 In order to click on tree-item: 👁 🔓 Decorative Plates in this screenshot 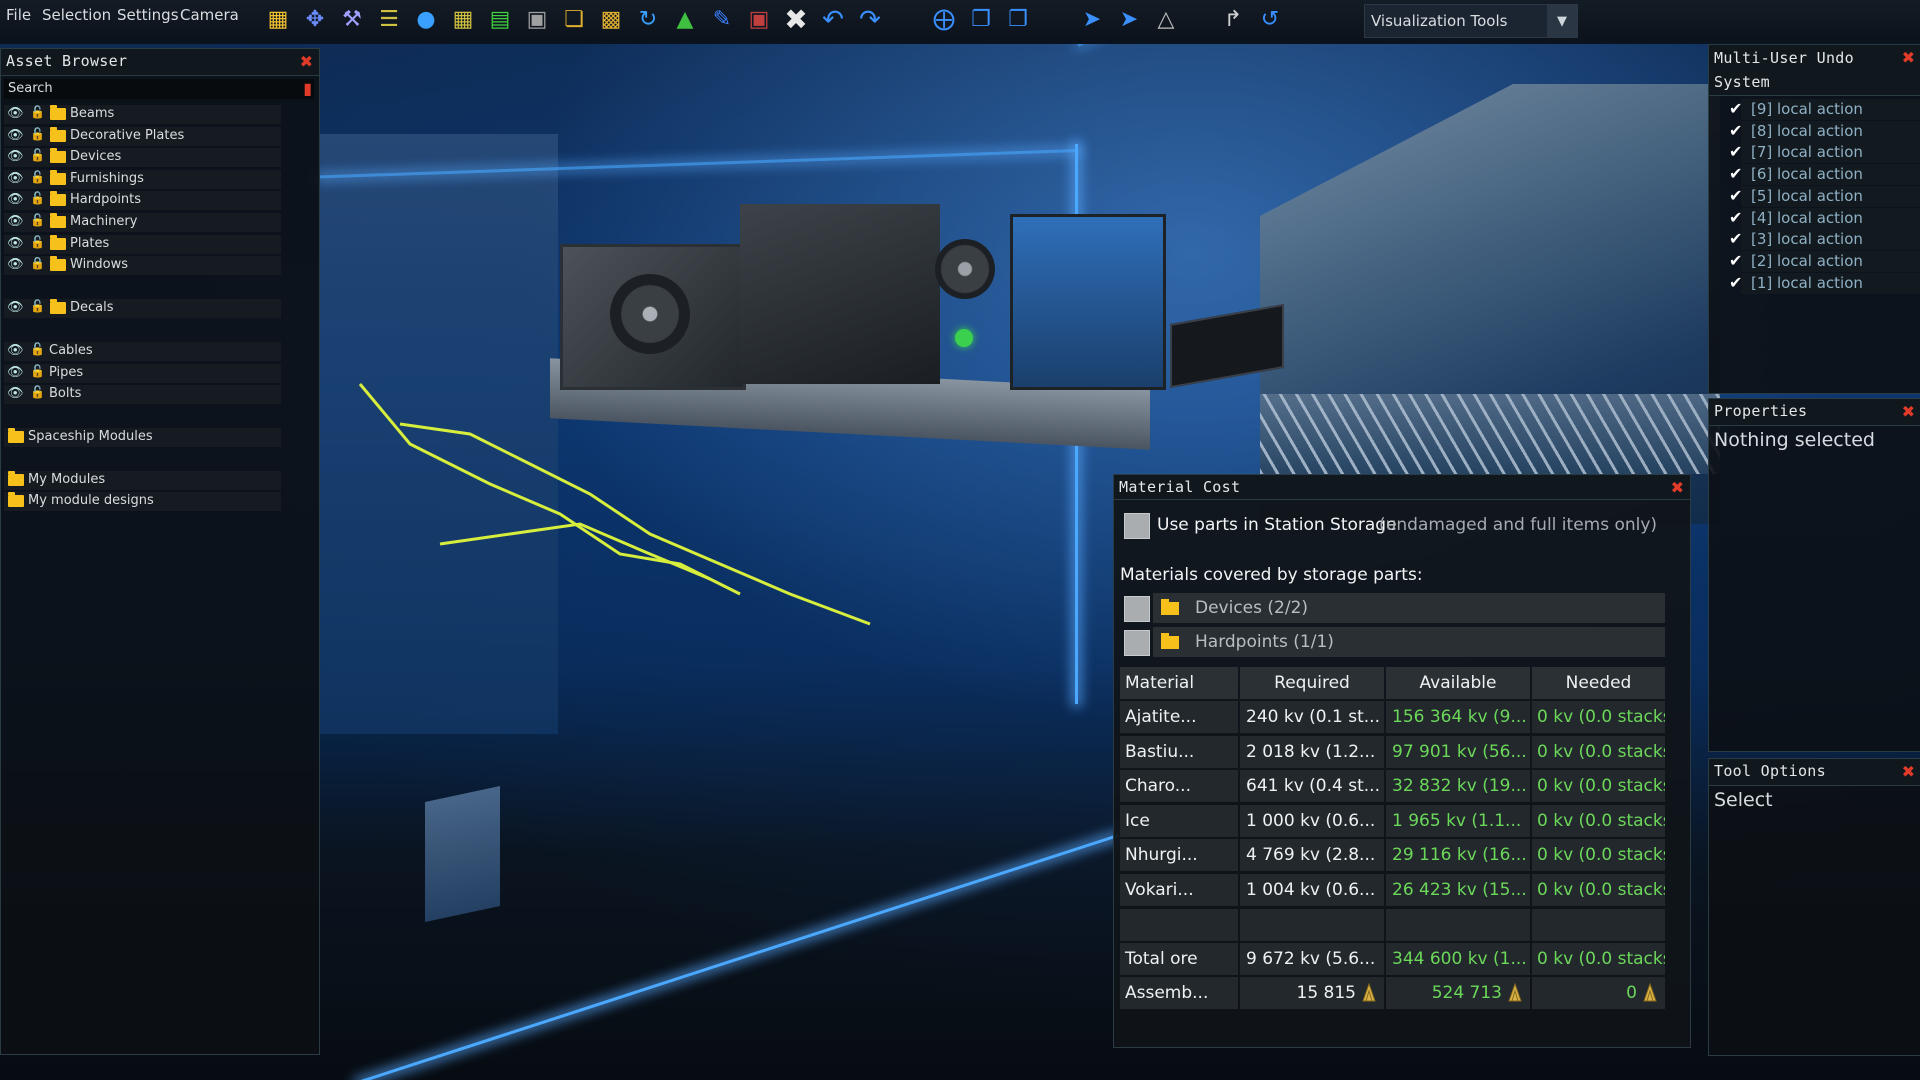, I will do `click(142, 136)`.